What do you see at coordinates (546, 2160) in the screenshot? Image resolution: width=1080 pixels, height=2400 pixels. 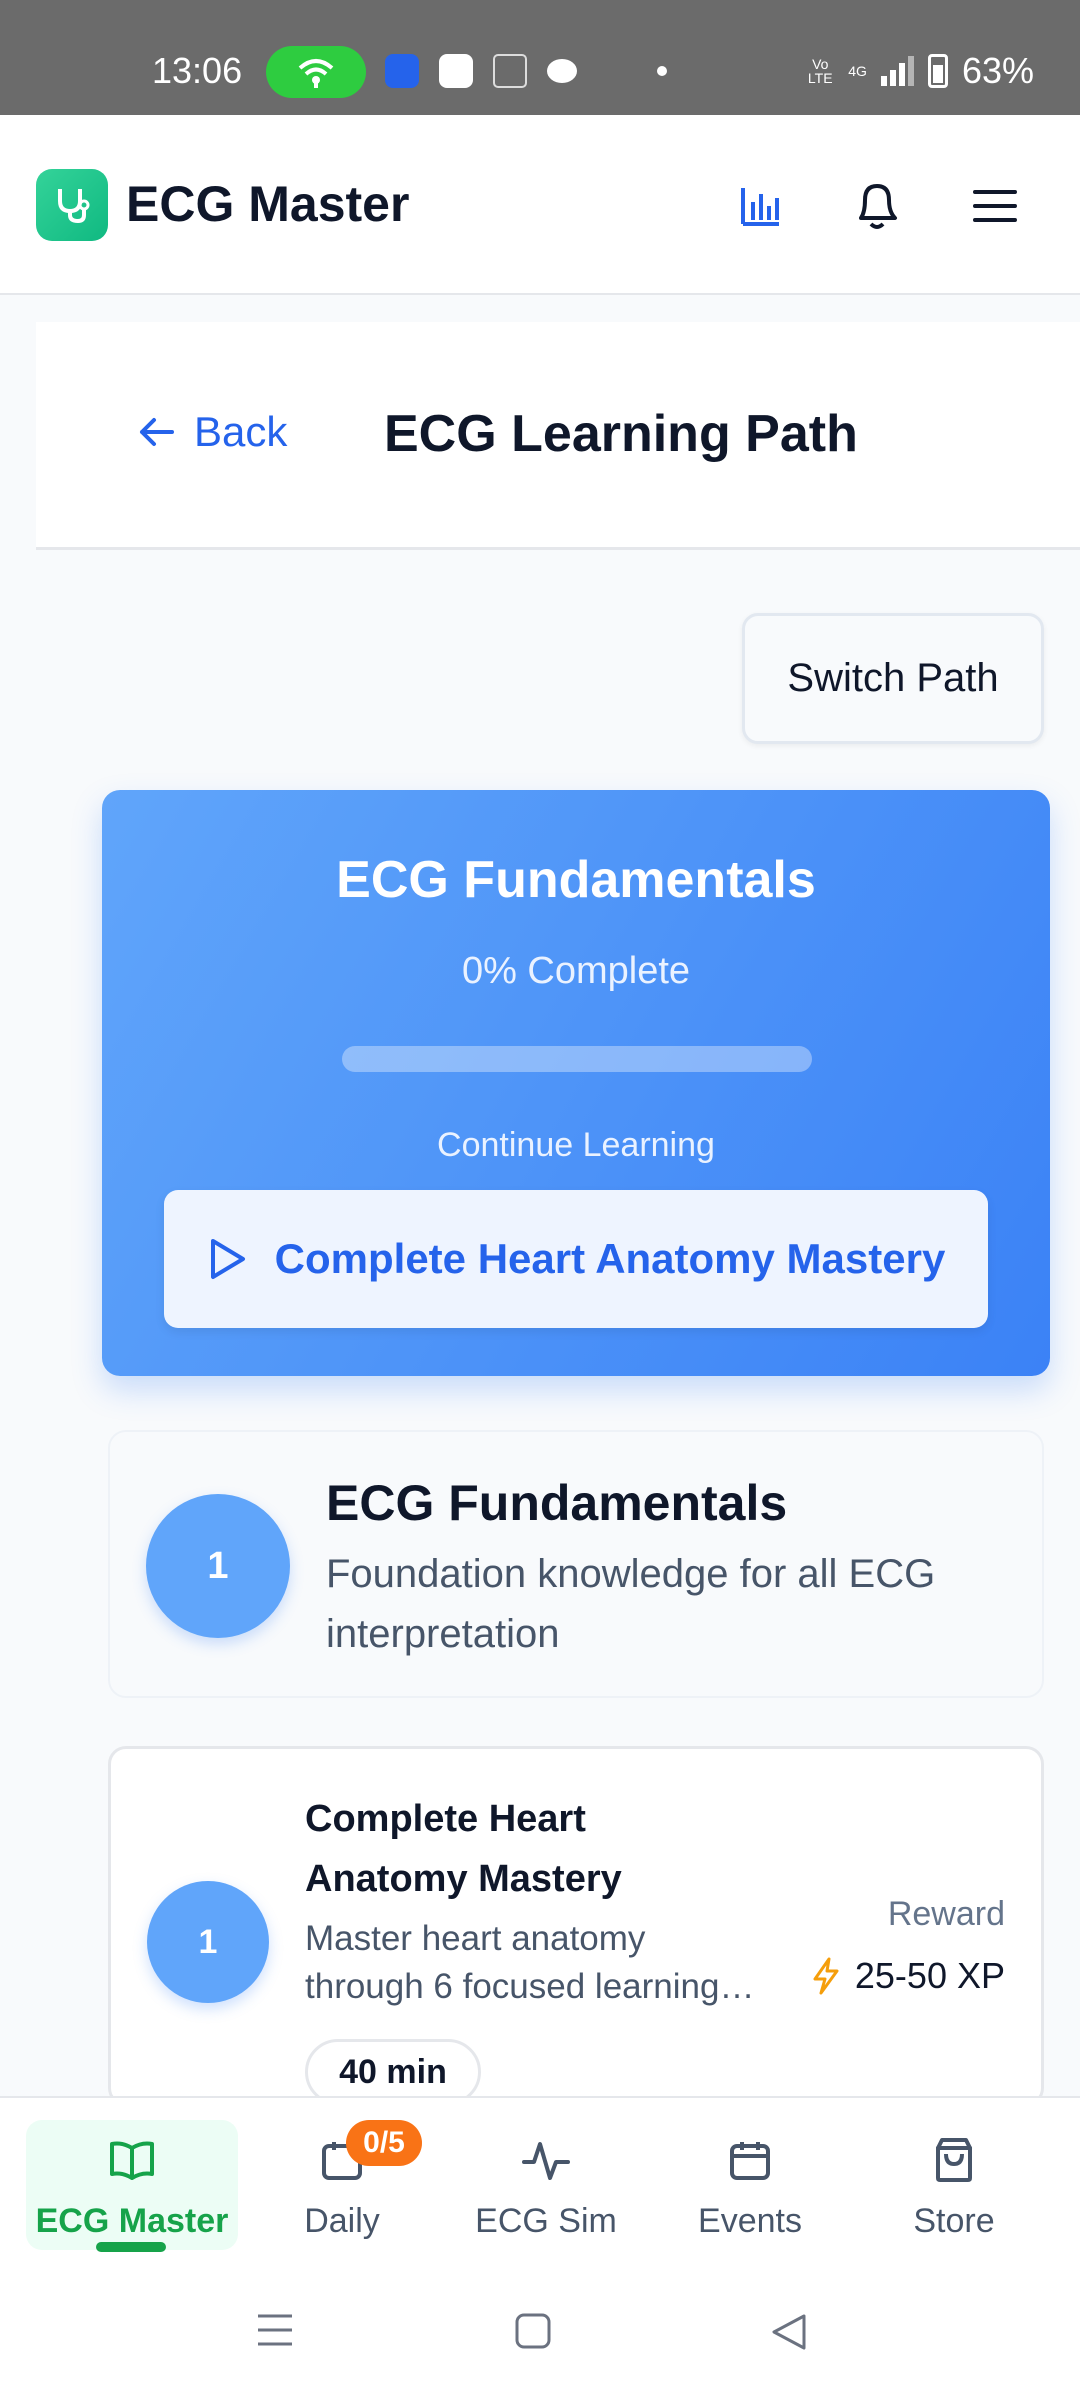 I see `pulse-icon` at bounding box center [546, 2160].